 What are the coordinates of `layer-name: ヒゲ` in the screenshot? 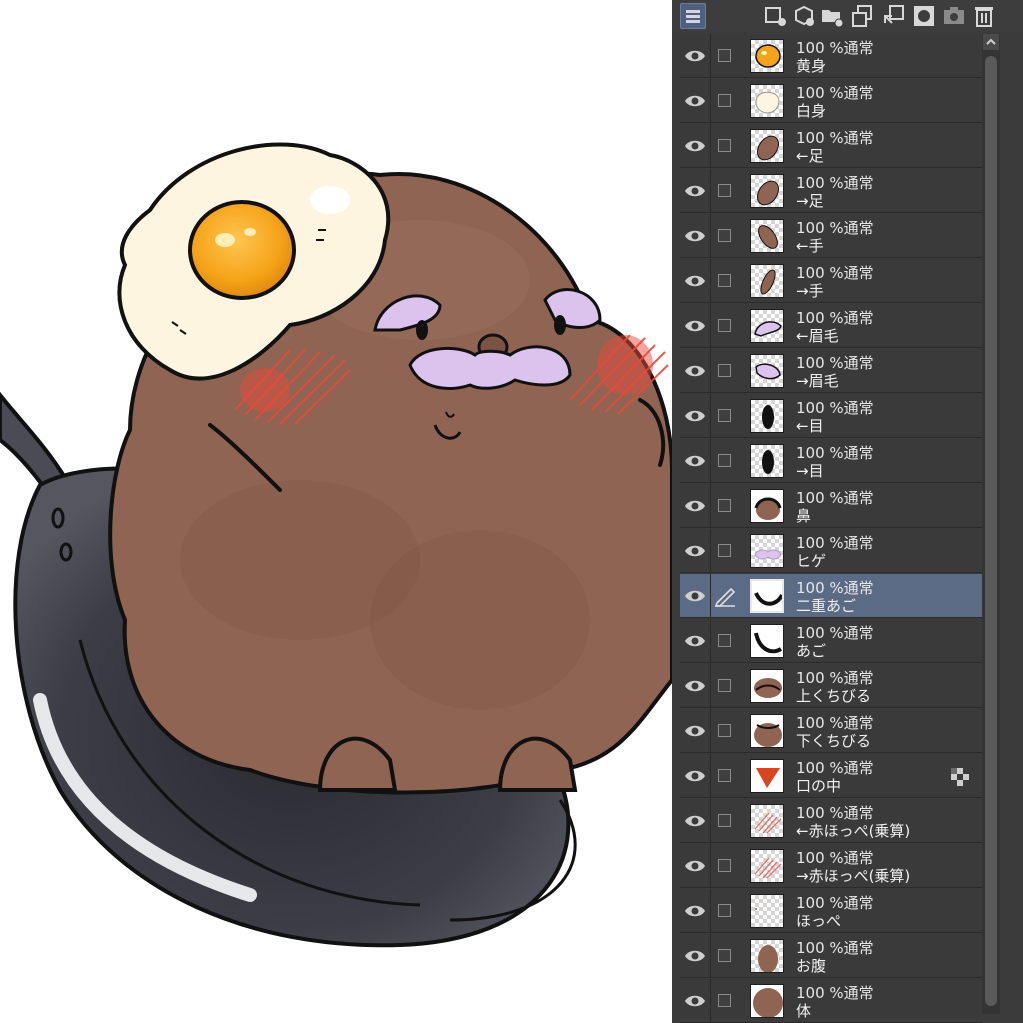 It's located at (811, 560).